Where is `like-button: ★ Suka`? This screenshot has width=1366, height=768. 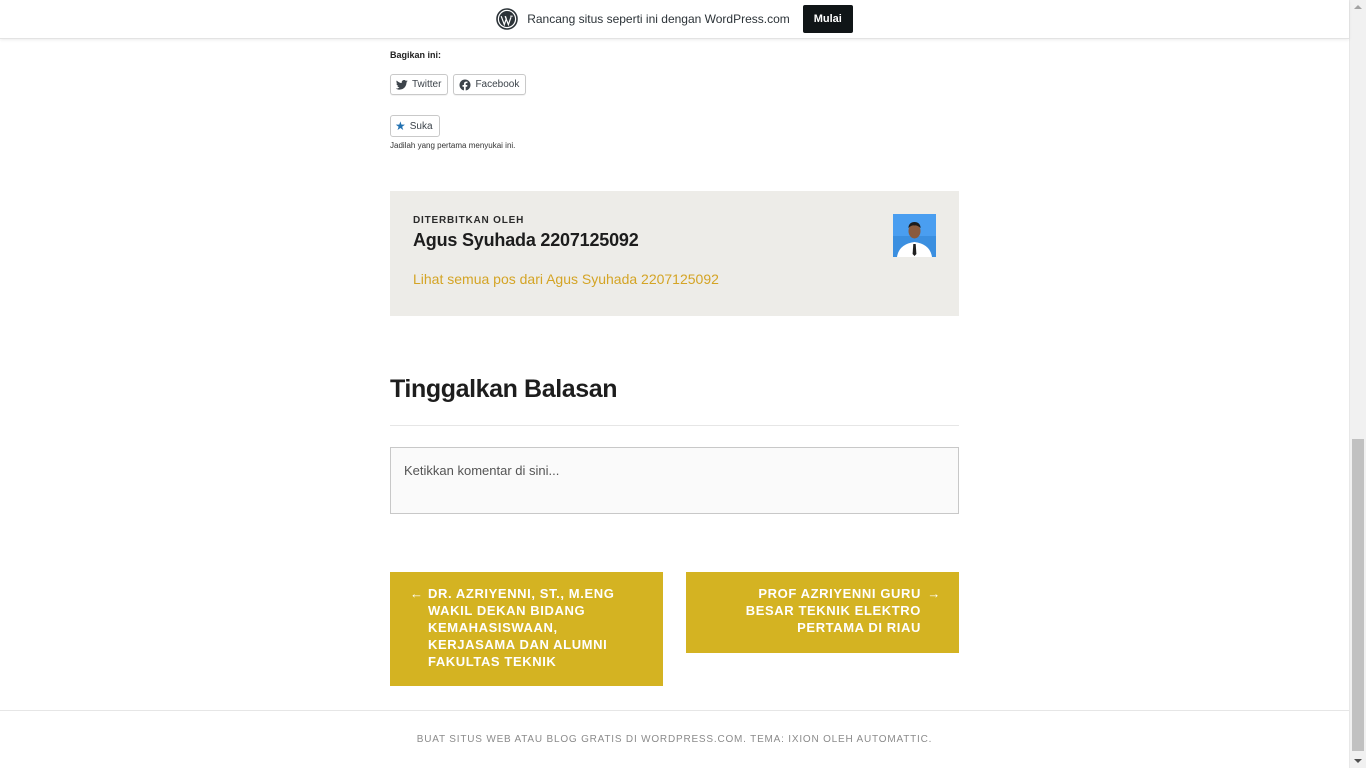 like-button: ★ Suka is located at coordinates (415, 126).